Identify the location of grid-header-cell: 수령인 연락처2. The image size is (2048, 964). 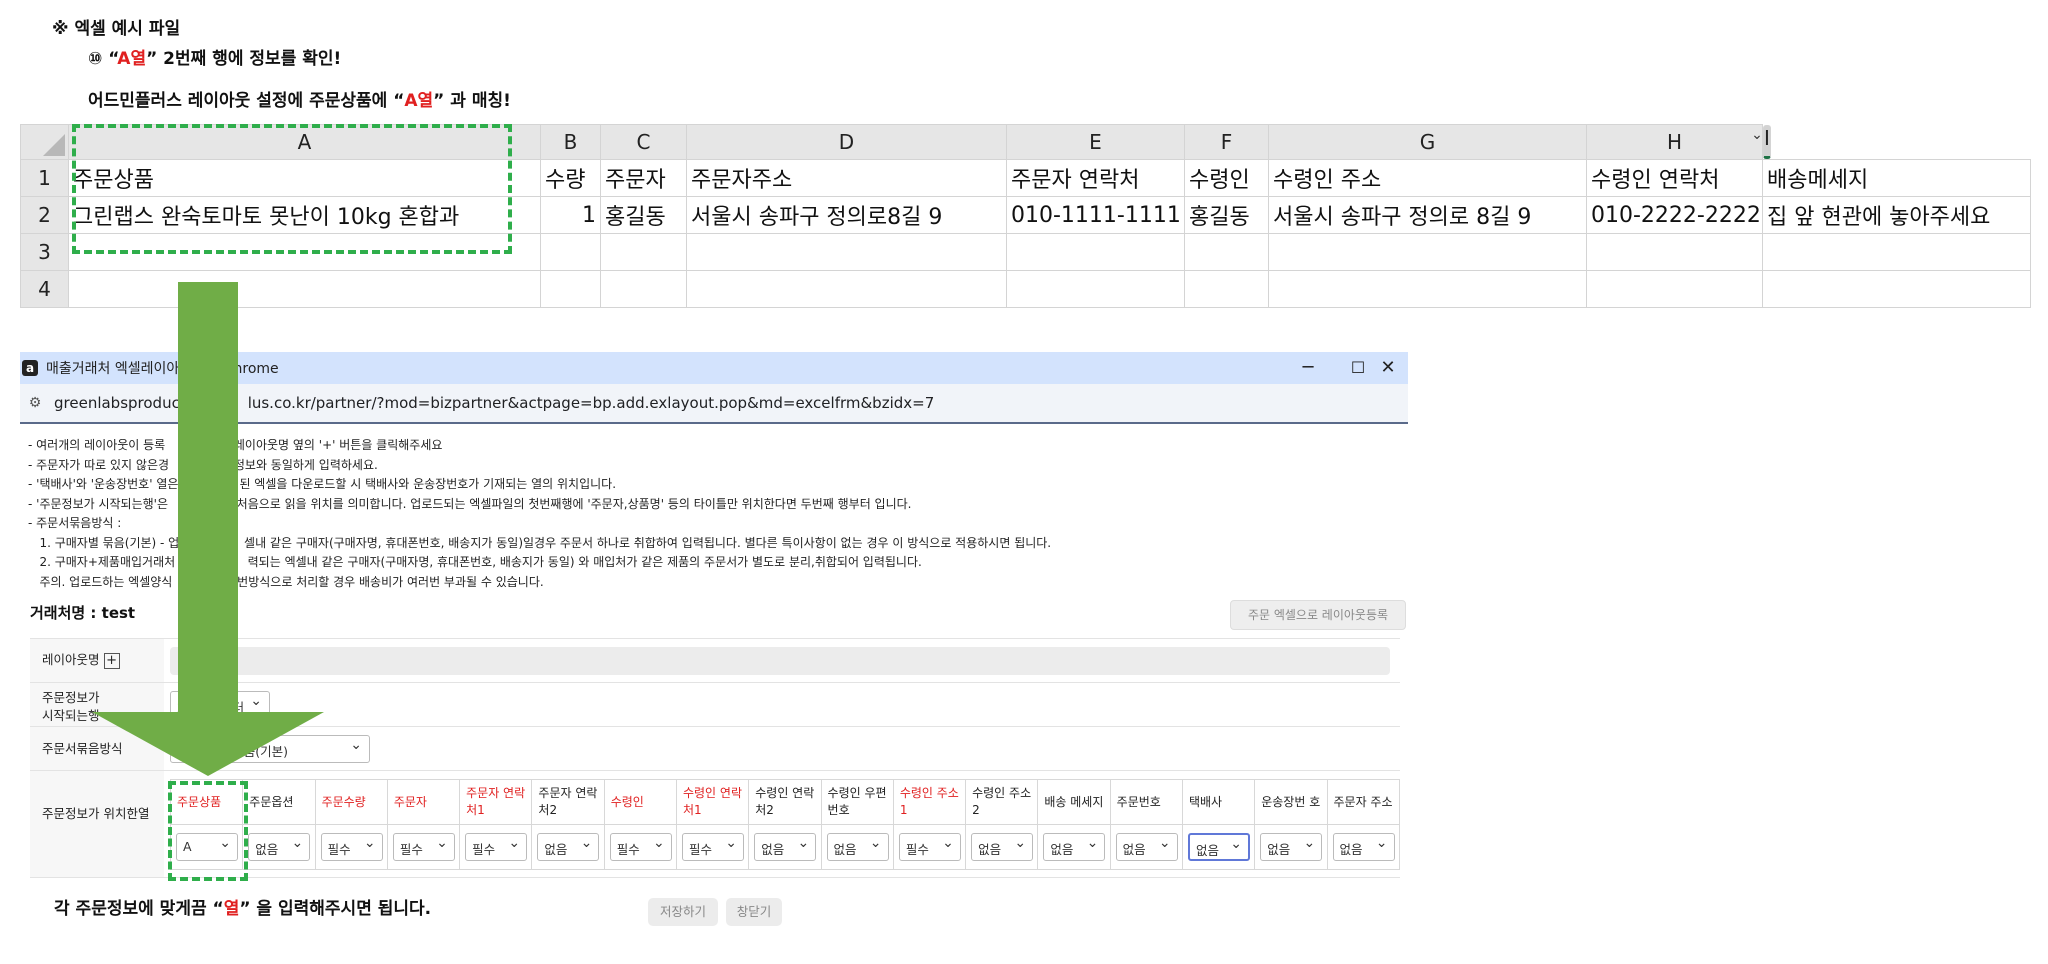
(785, 802).